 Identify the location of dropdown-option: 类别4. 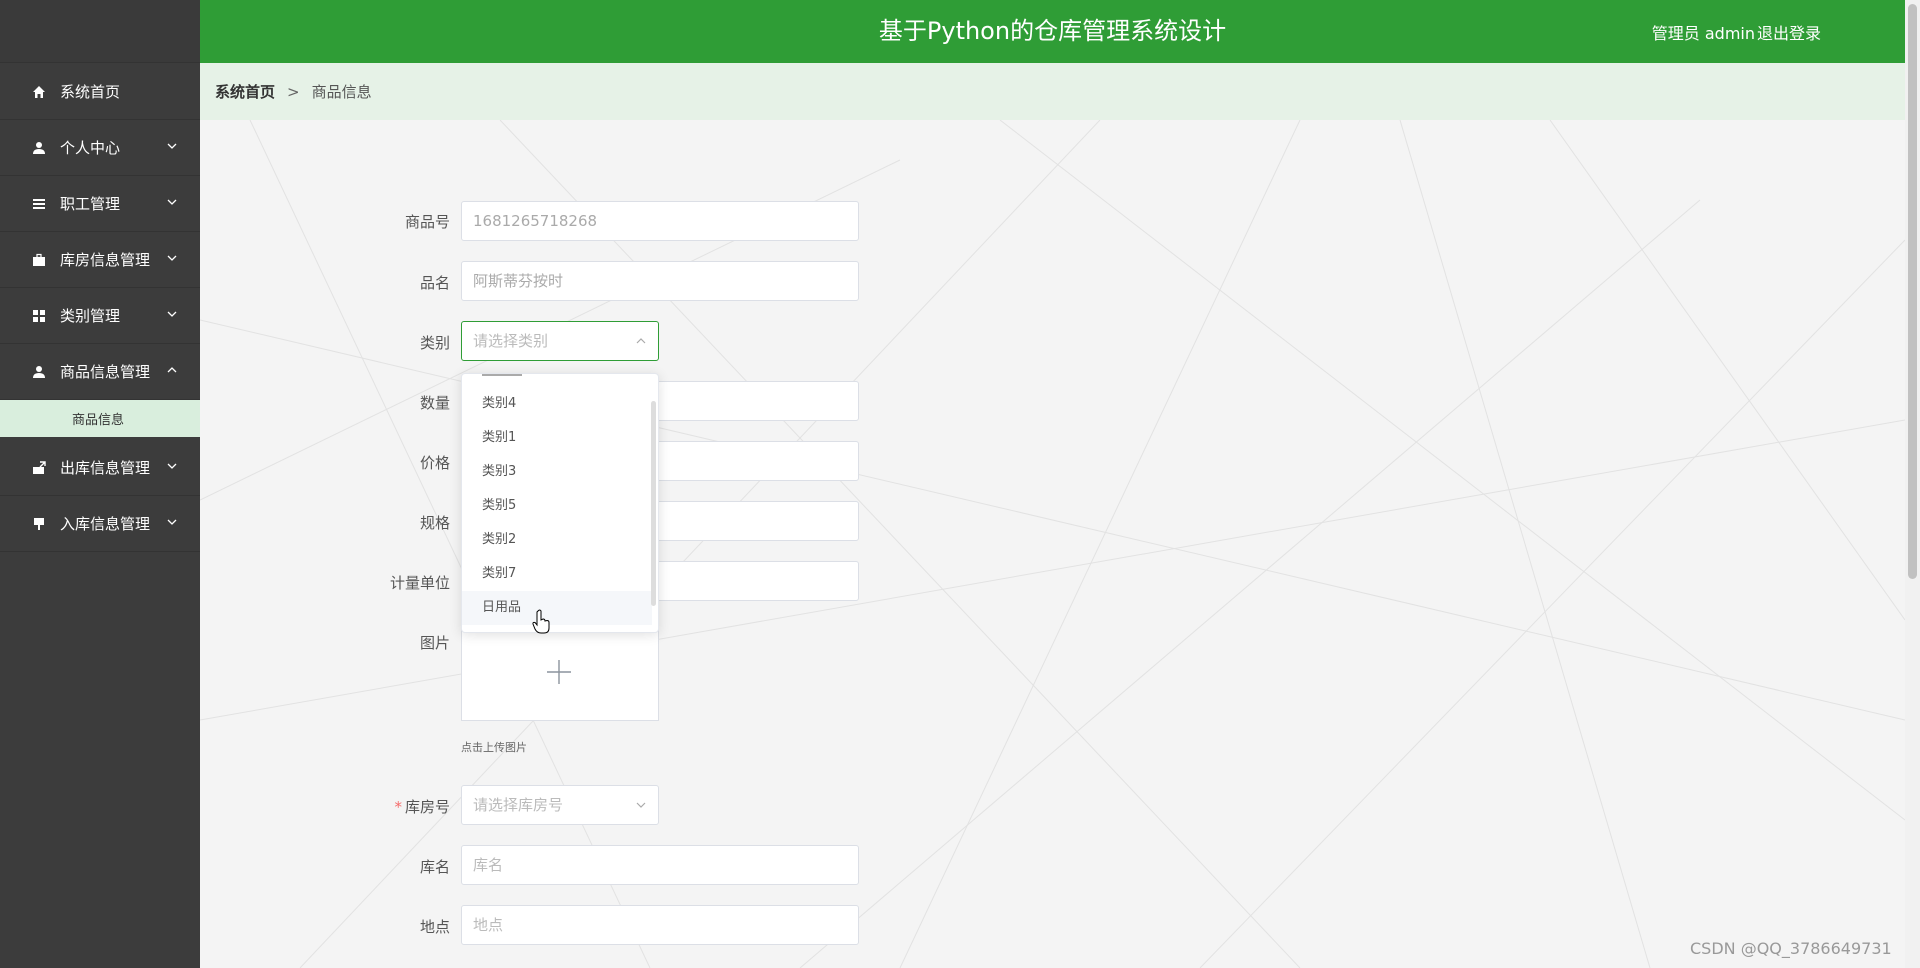
(557, 404).